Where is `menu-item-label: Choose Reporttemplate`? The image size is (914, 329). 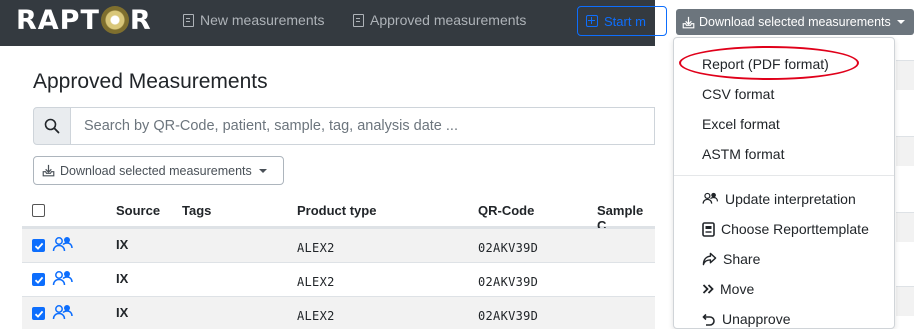 menu-item-label: Choose Reporttemplate is located at coordinates (795, 229).